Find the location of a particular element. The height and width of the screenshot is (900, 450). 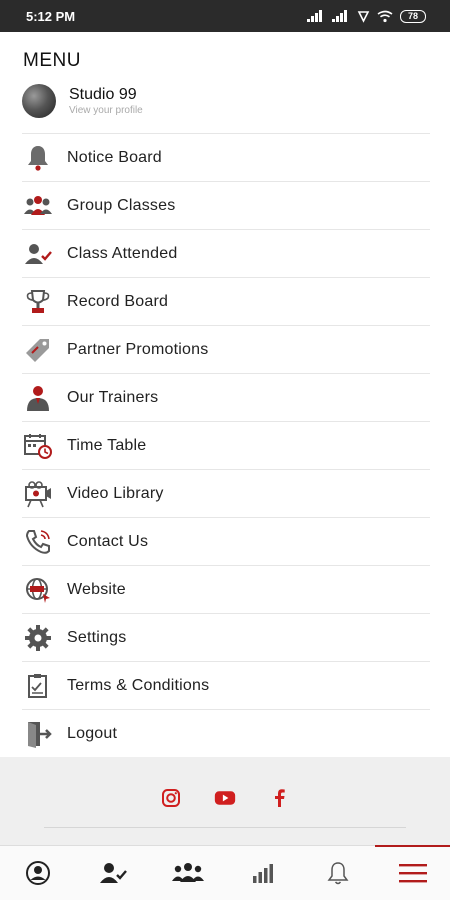

calendar-clock-icon is located at coordinates (38, 446).